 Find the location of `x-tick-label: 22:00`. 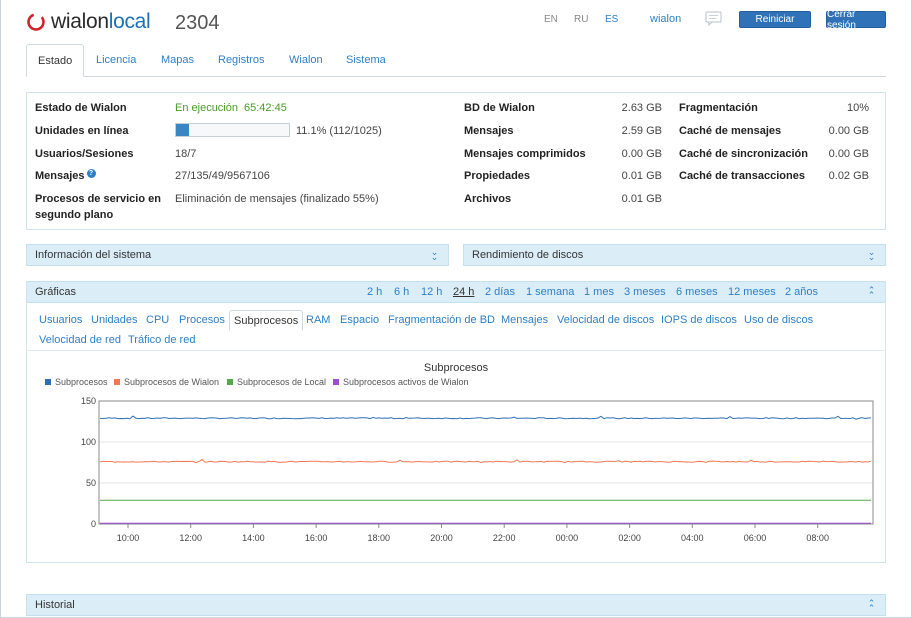

x-tick-label: 22:00 is located at coordinates (504, 538).